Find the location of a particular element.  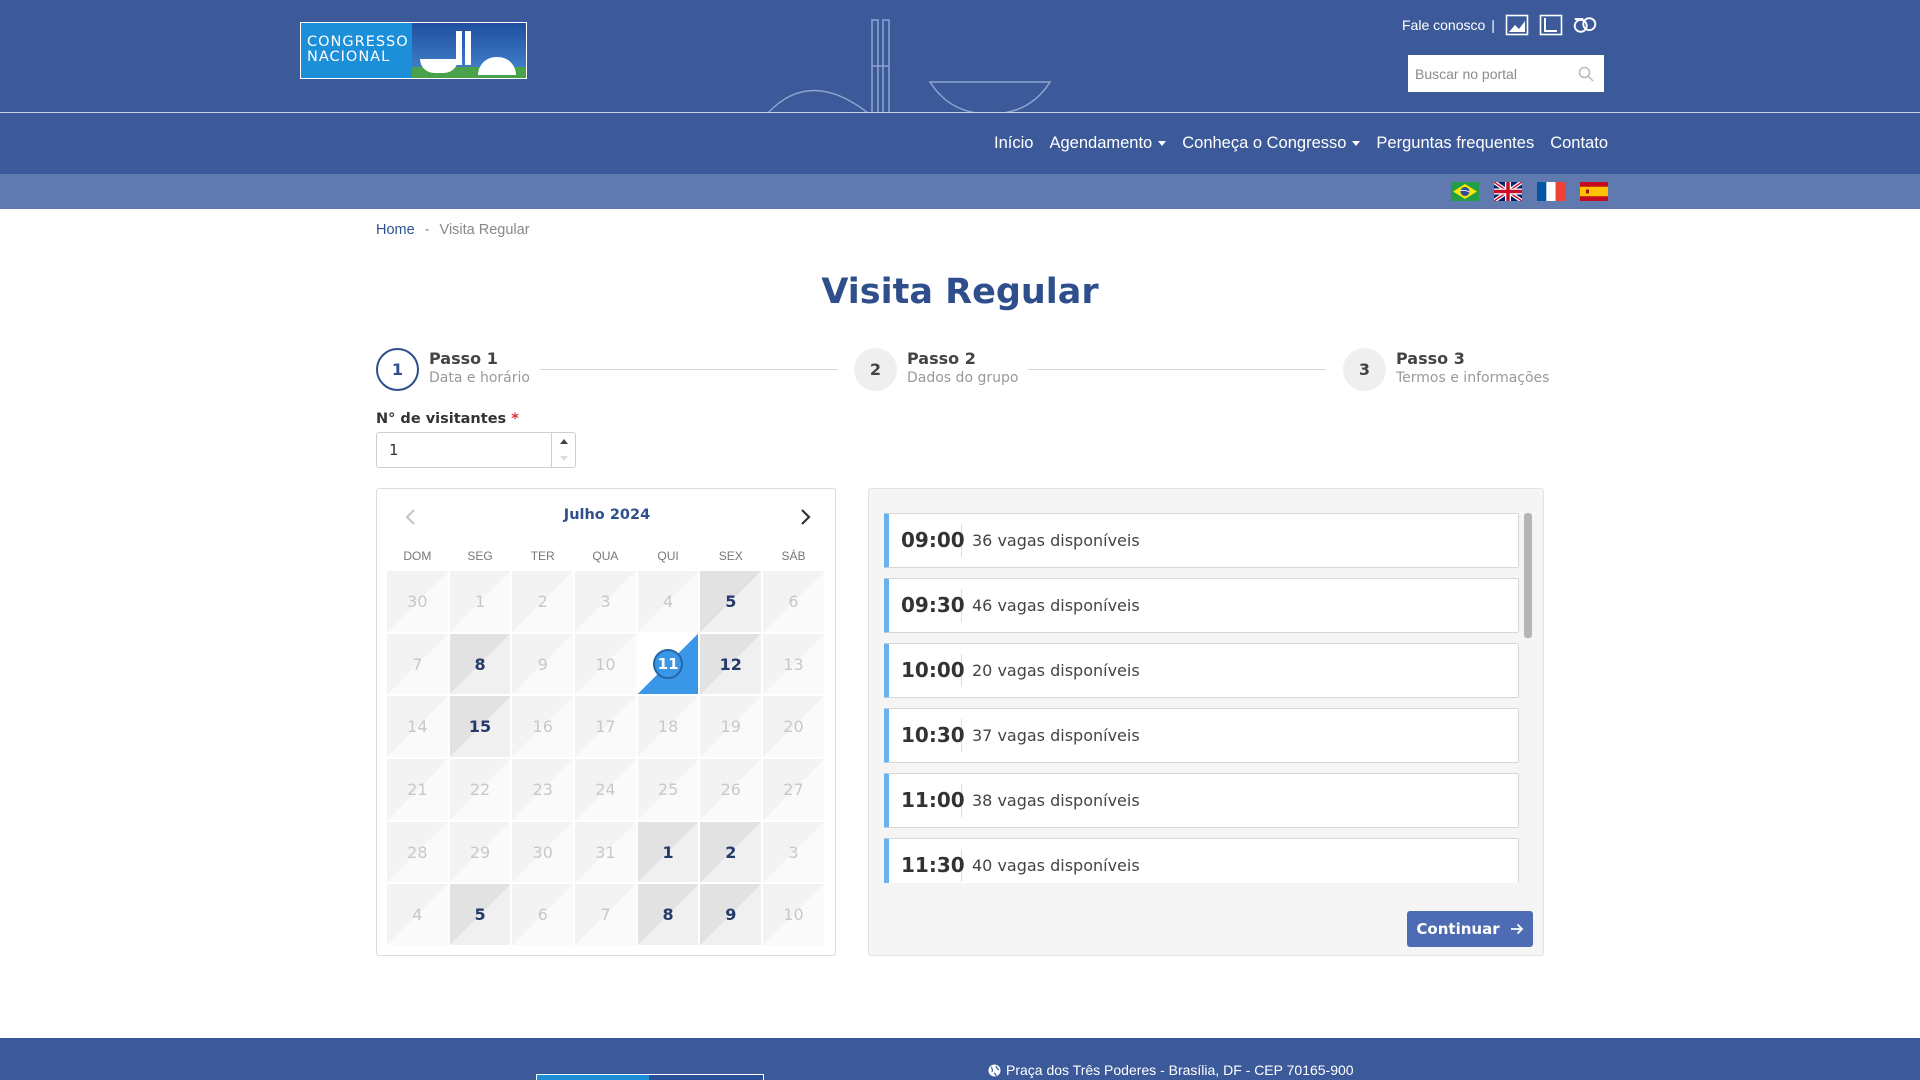

calendar-day-selected: 11 is located at coordinates (668, 664).